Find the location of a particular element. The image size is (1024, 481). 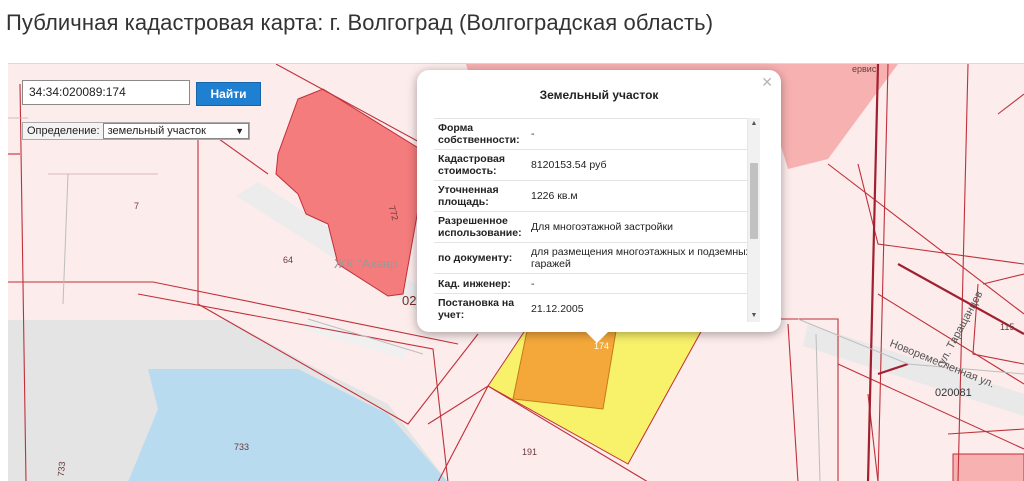

attribute-name: Форма собственности: is located at coordinates (479, 134).